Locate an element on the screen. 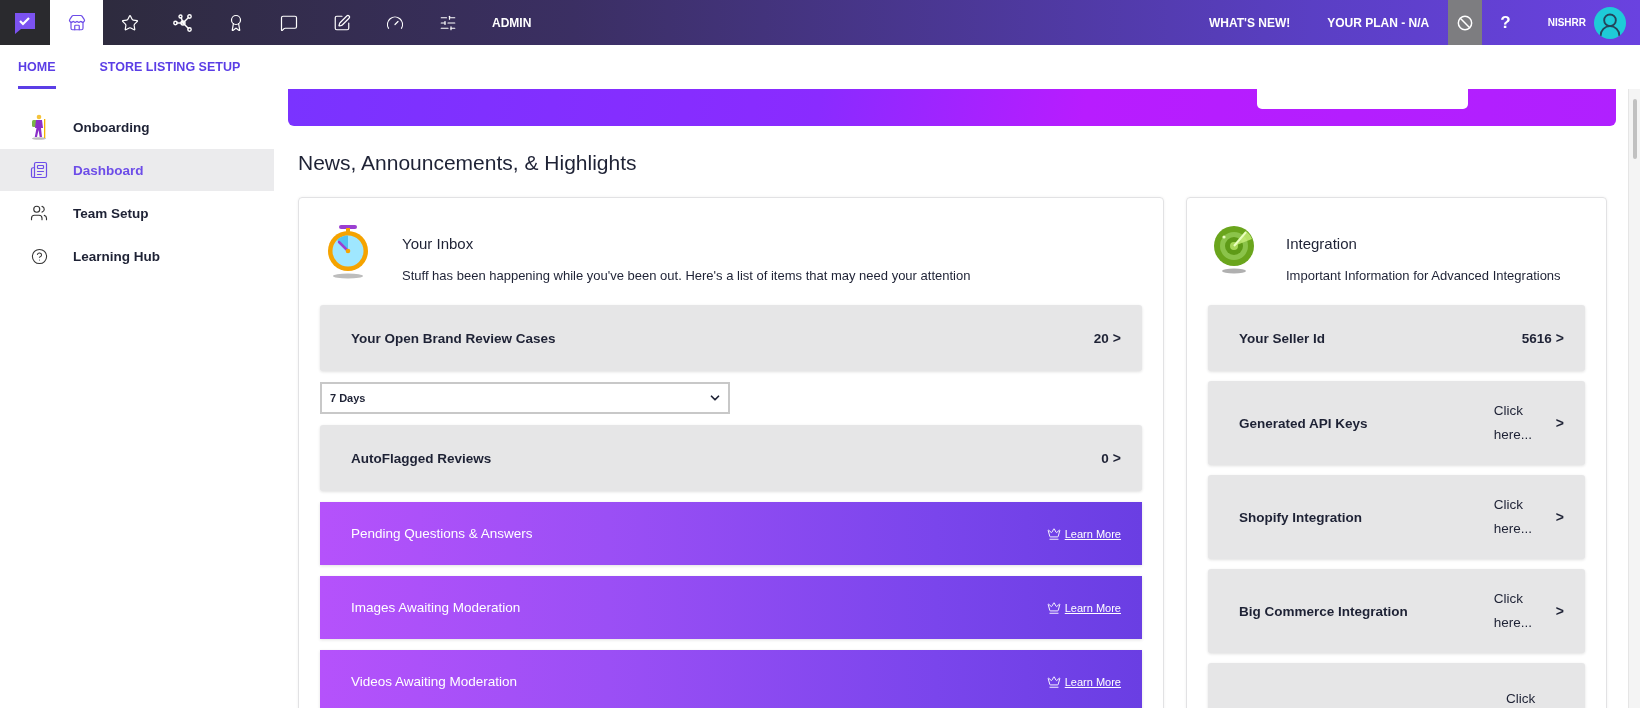  block-button is located at coordinates (1465, 22).